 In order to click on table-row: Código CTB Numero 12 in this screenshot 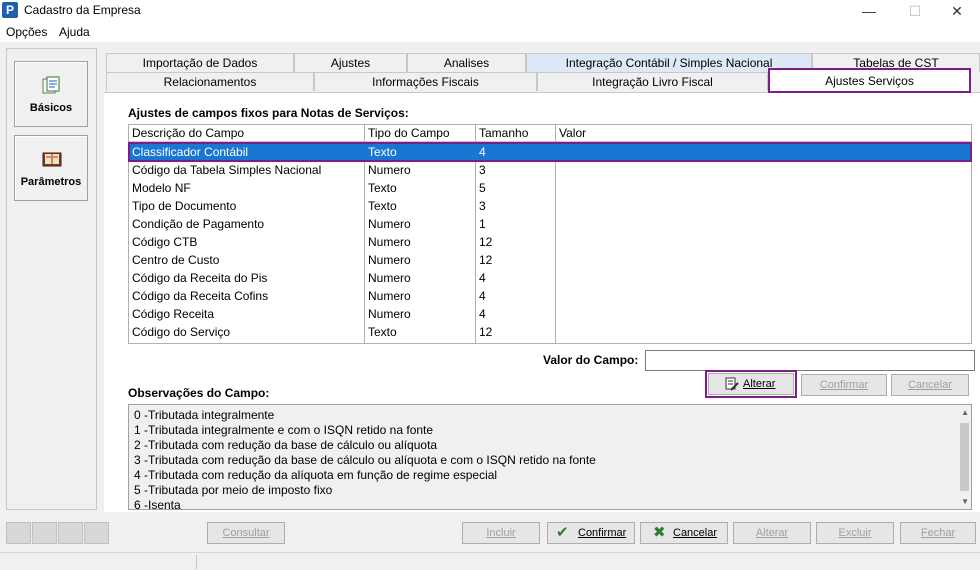, I will do `click(550, 242)`.